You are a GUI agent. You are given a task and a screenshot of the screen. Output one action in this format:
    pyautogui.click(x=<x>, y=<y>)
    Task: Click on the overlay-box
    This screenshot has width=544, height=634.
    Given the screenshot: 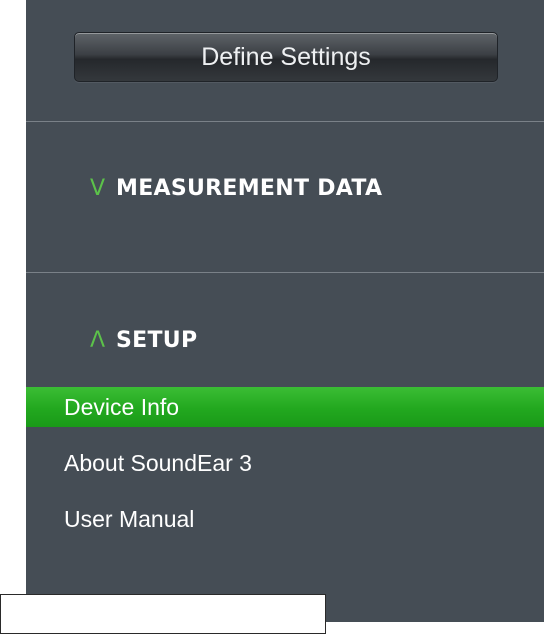 What is the action you would take?
    pyautogui.click(x=163, y=614)
    